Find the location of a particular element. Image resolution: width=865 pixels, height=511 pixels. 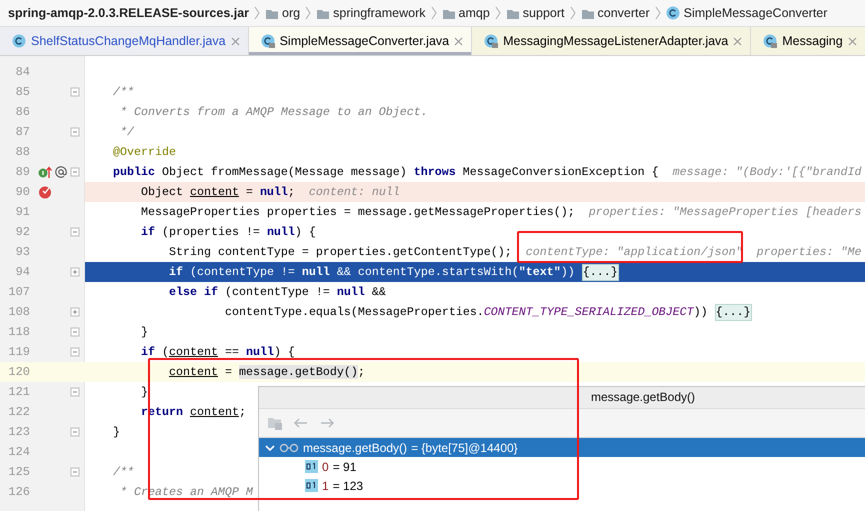

code-text: MessageProperties properties = message.getMessageProperties(); is located at coordinates (358, 212).